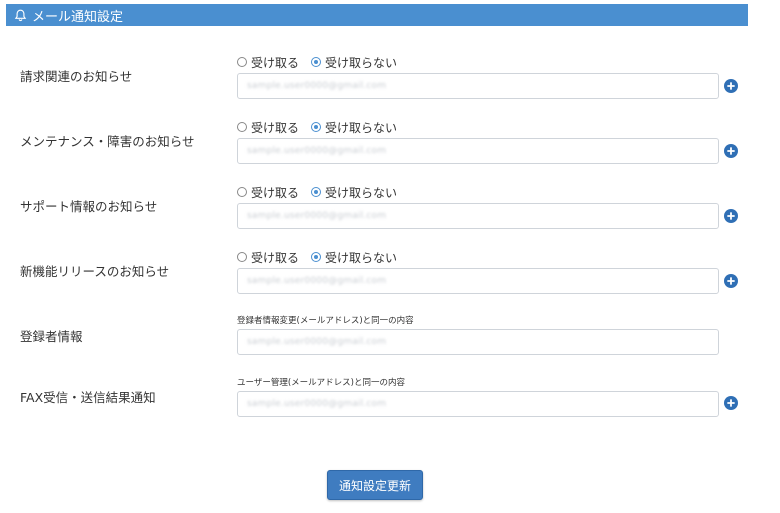 The image size is (780, 513). What do you see at coordinates (95, 271) in the screenshot?
I see `row-label: 新機能リリースのお知らせ` at bounding box center [95, 271].